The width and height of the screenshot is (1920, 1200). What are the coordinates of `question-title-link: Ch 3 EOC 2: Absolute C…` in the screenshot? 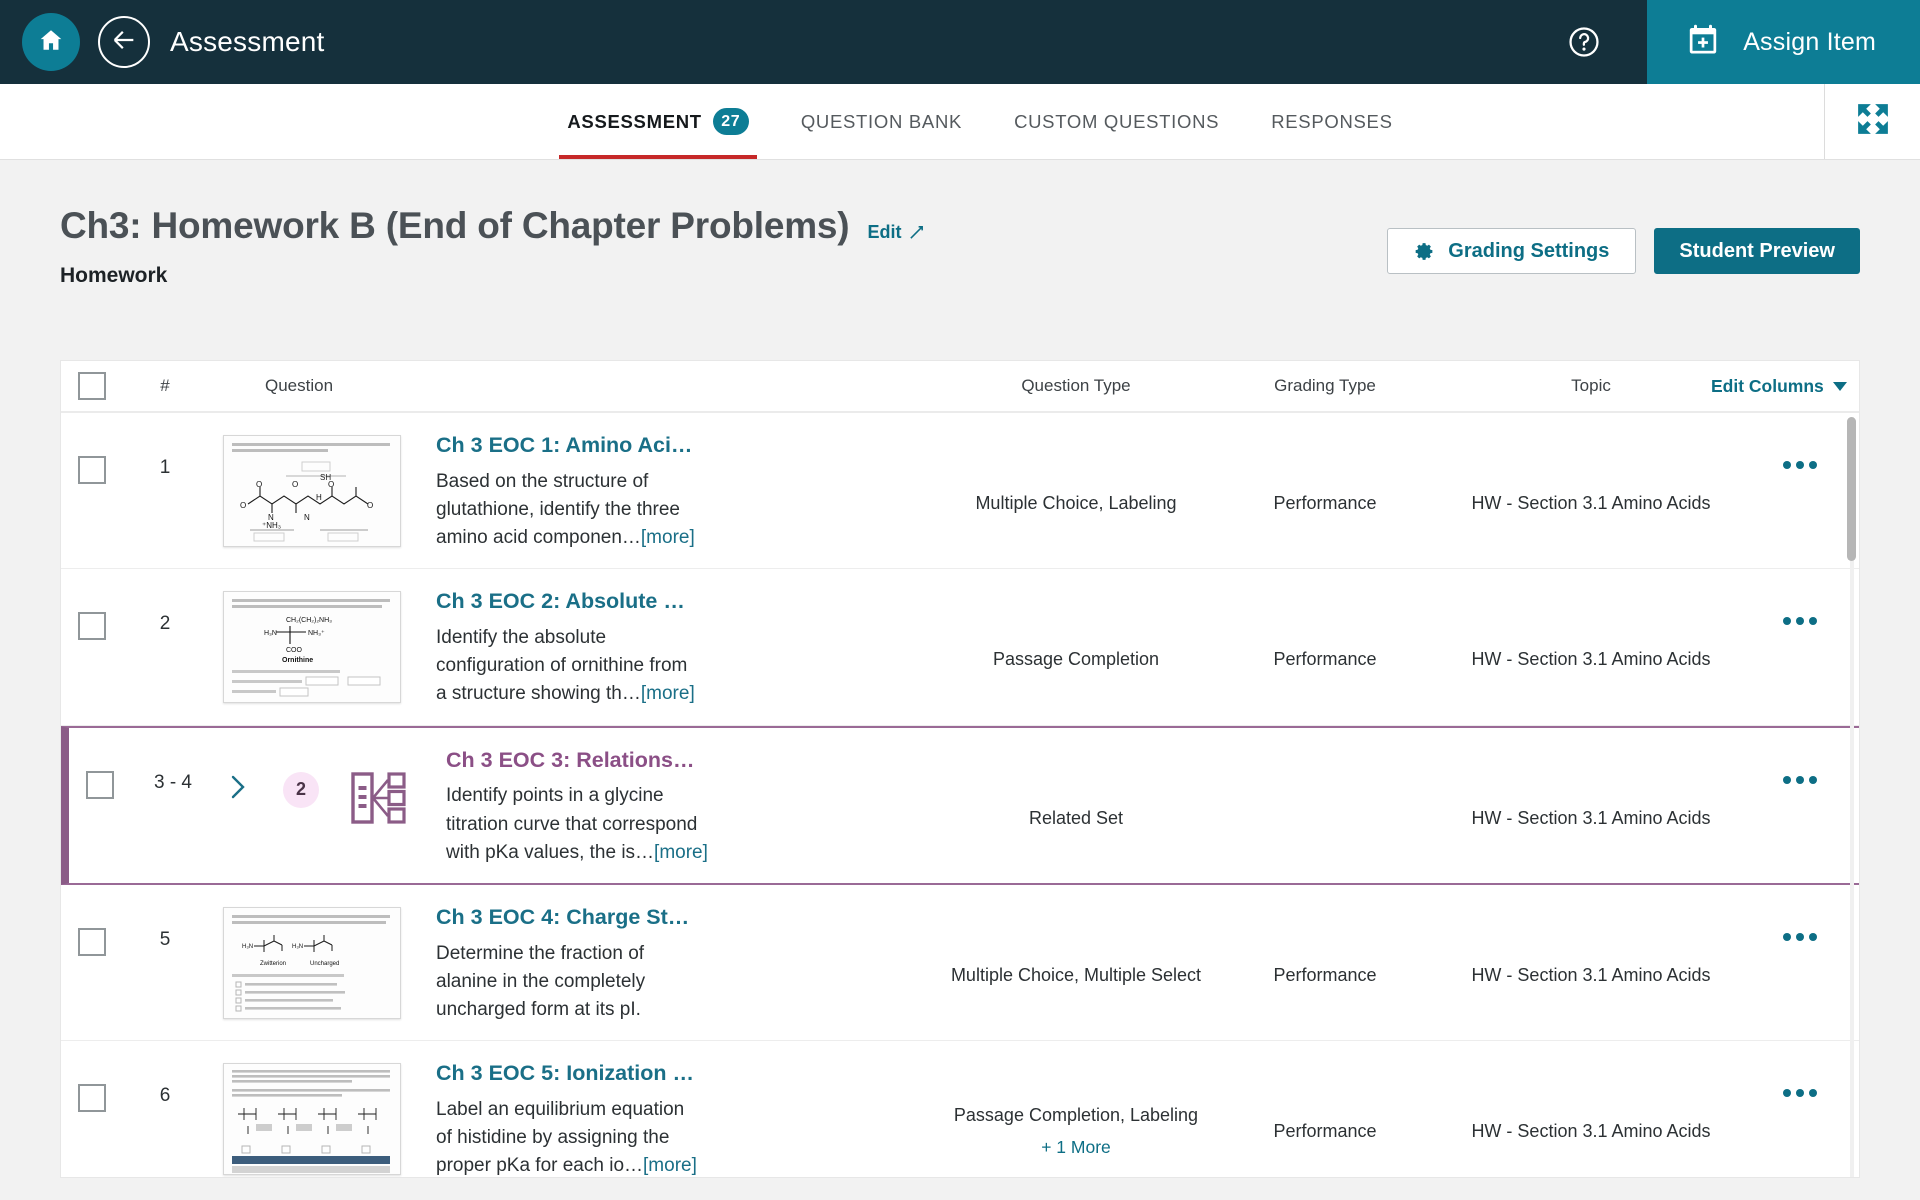 It's located at (566, 602).